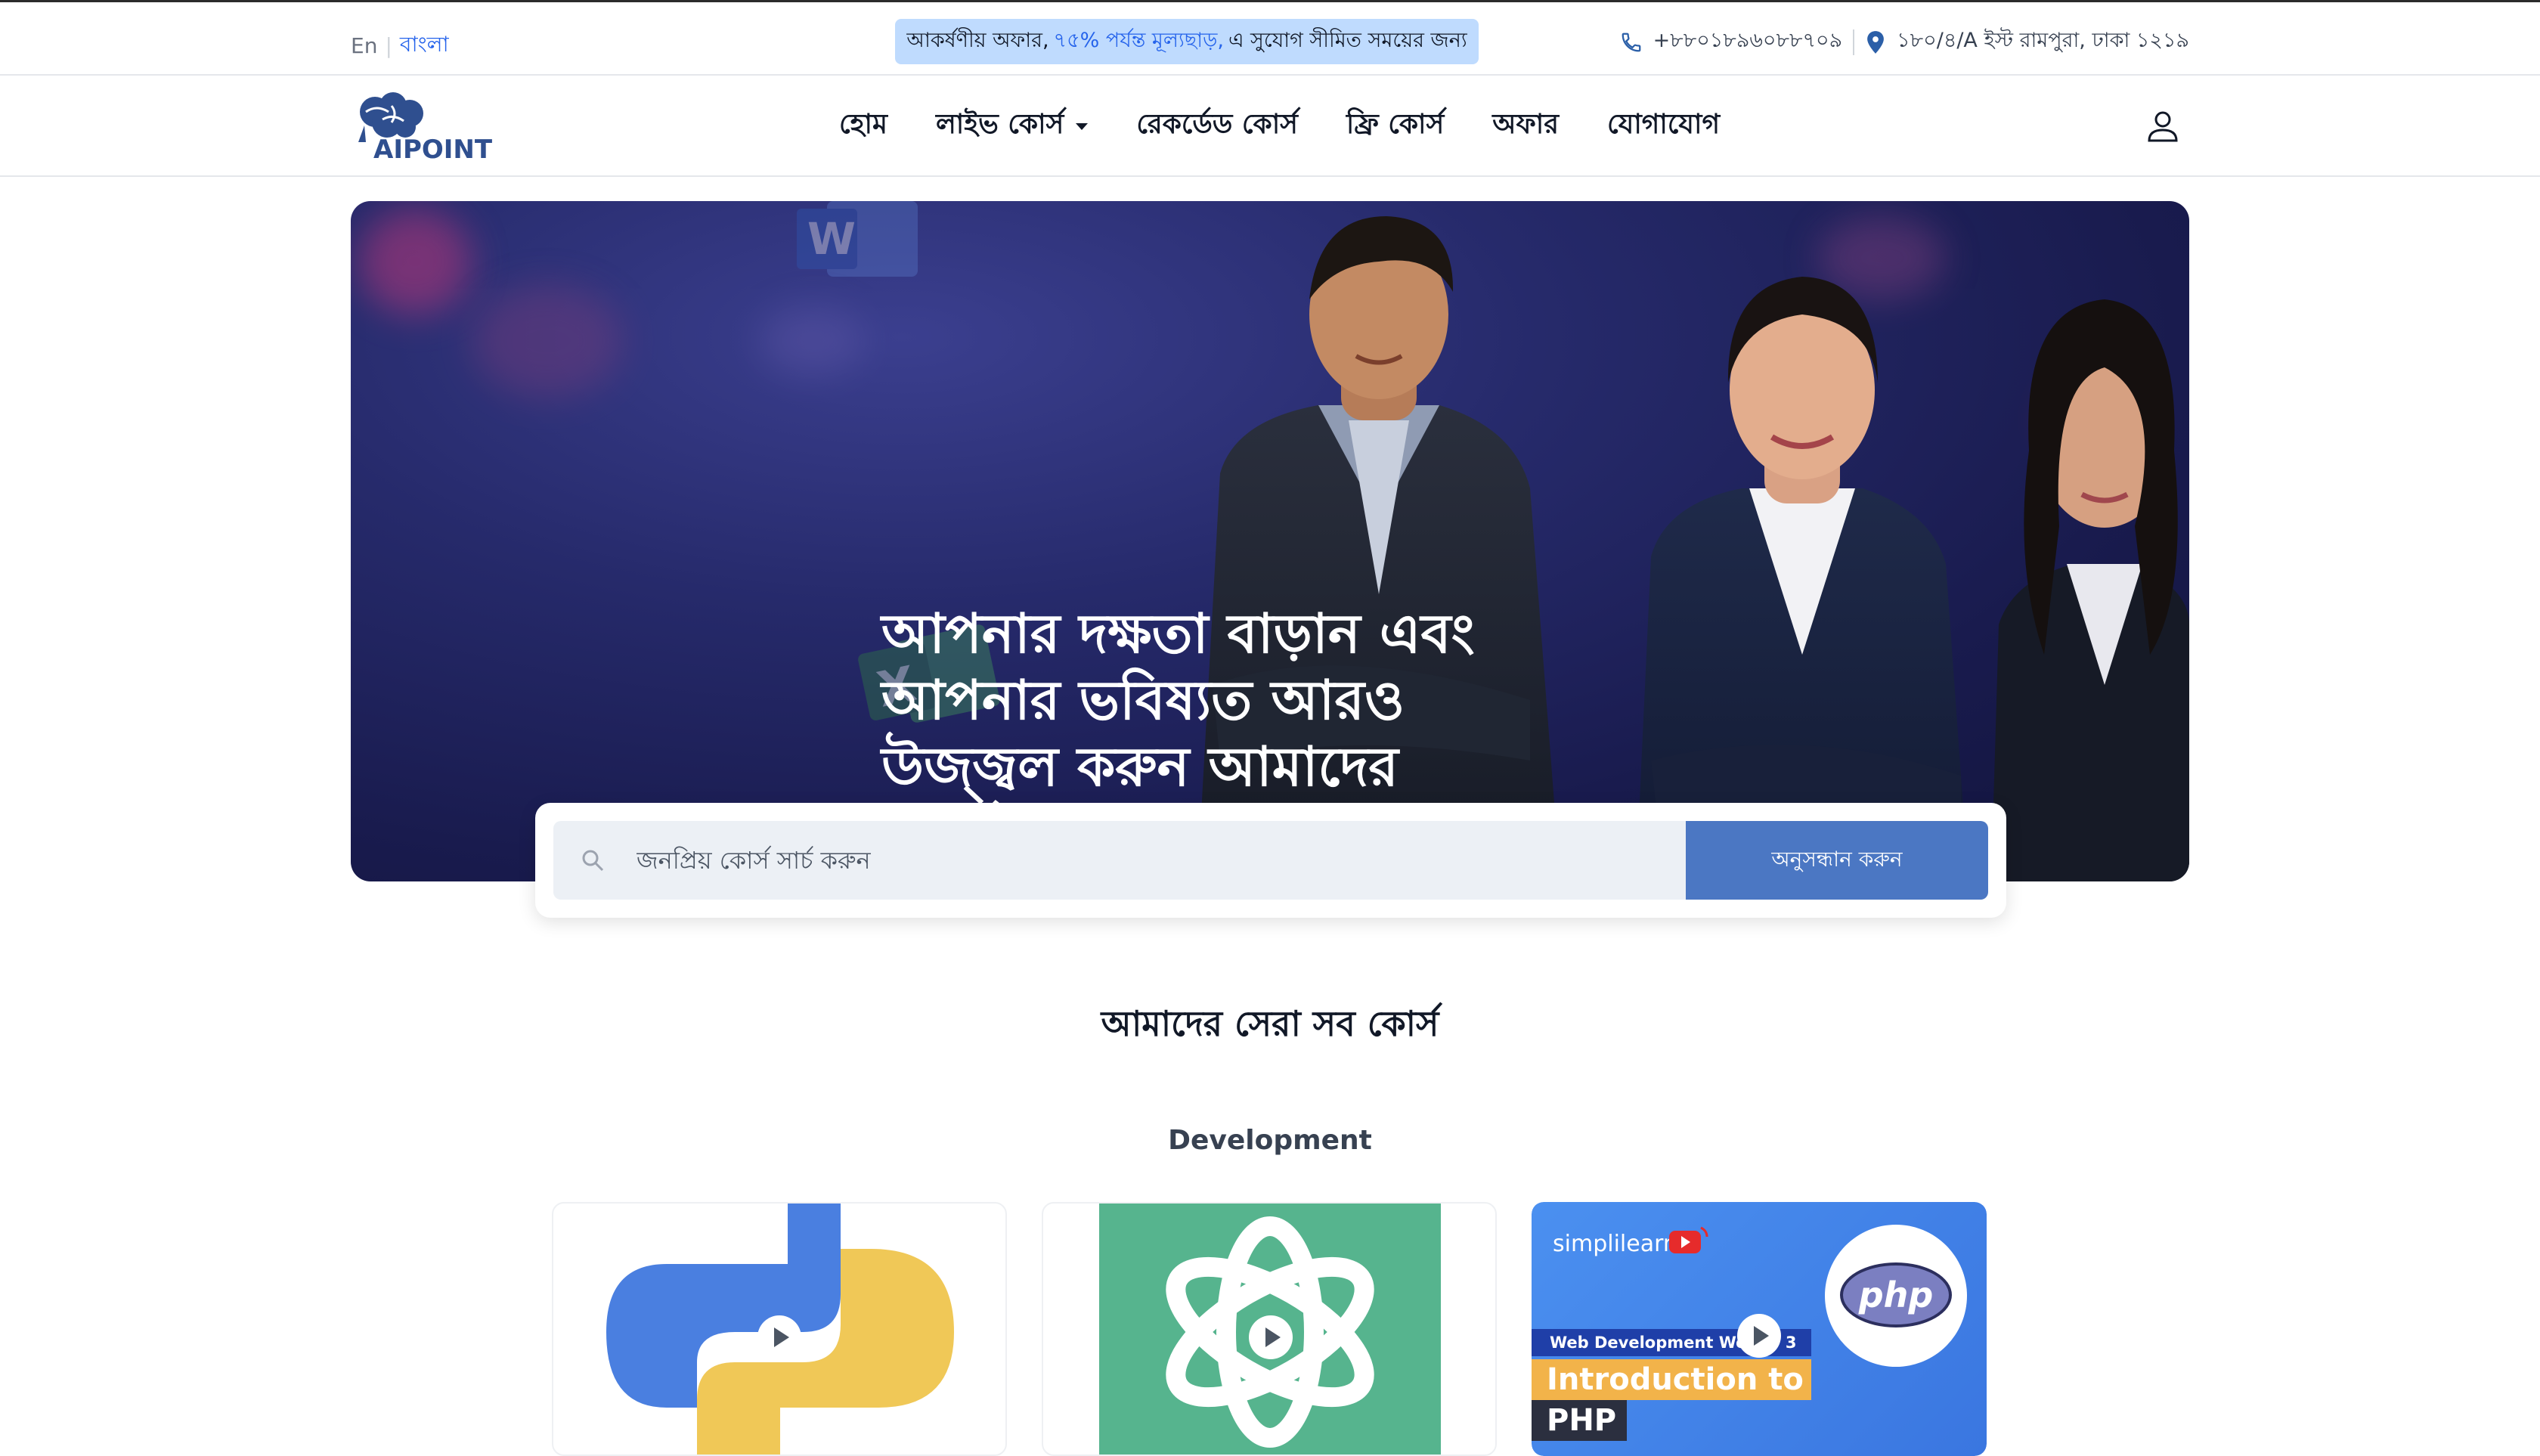  I want to click on category-heading: Development, so click(1270, 1140).